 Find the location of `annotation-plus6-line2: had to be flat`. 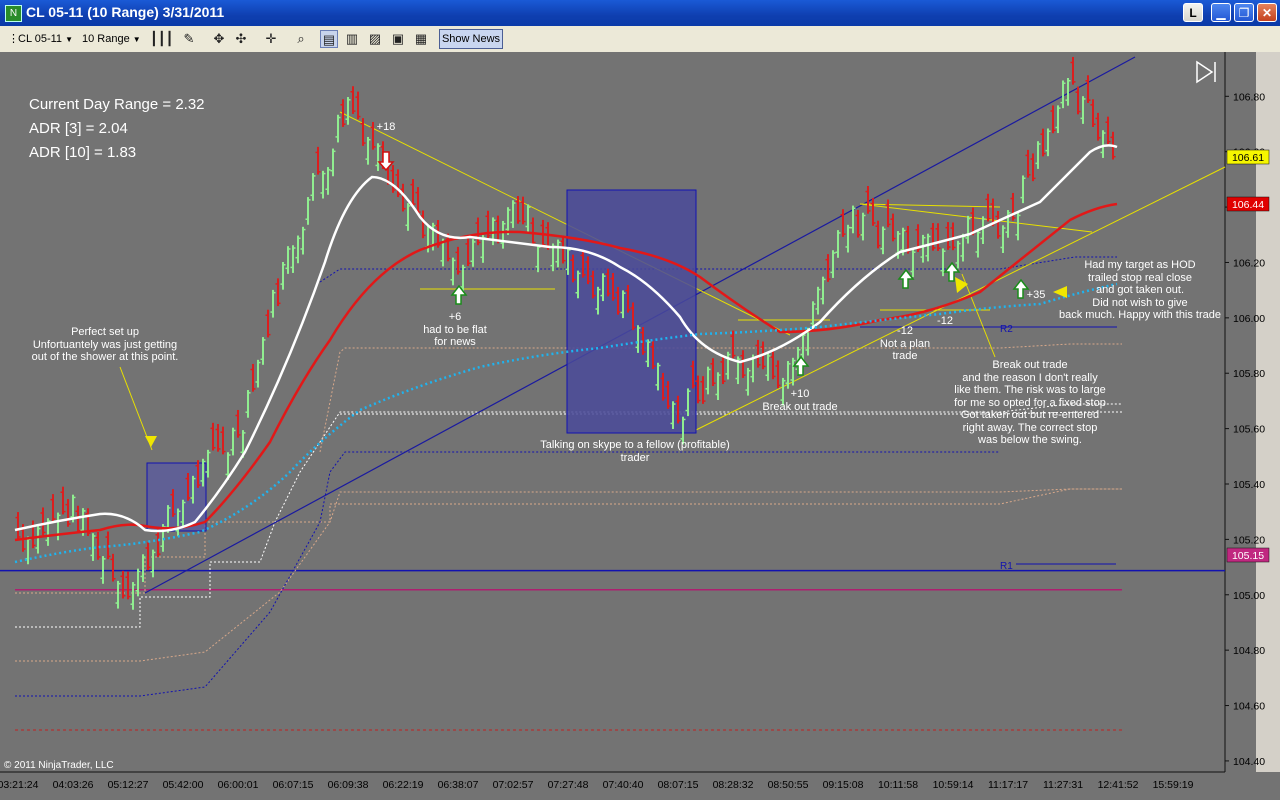

annotation-plus6-line2: had to be flat is located at coordinates (455, 330).